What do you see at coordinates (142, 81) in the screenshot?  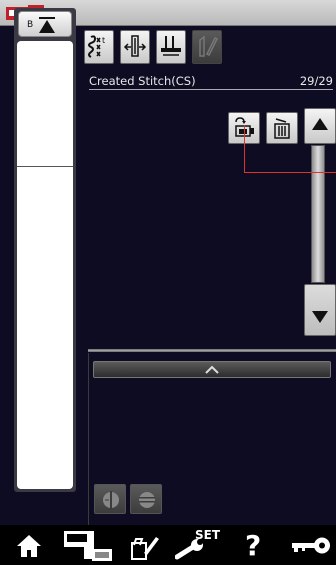 I see `page-title: Created Stitch(CS)` at bounding box center [142, 81].